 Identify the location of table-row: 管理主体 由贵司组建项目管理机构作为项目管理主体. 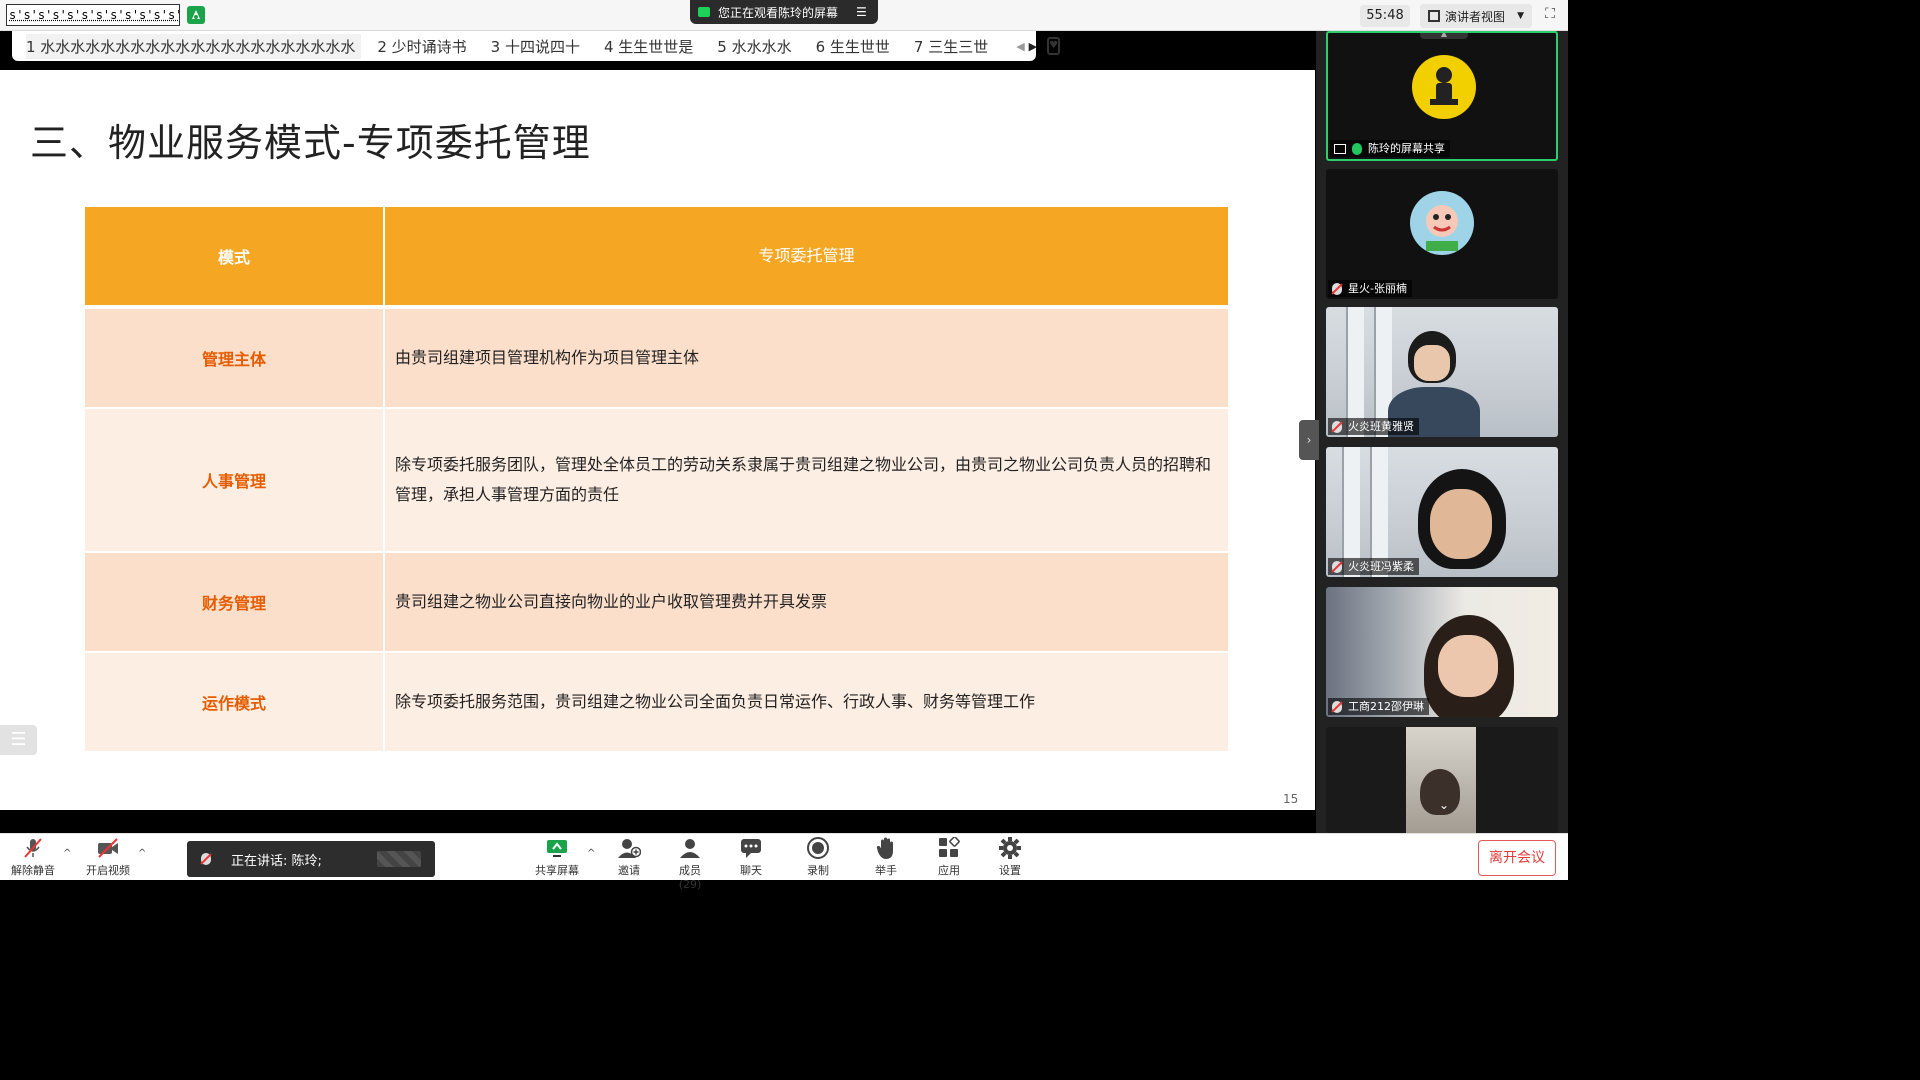
(656, 358).